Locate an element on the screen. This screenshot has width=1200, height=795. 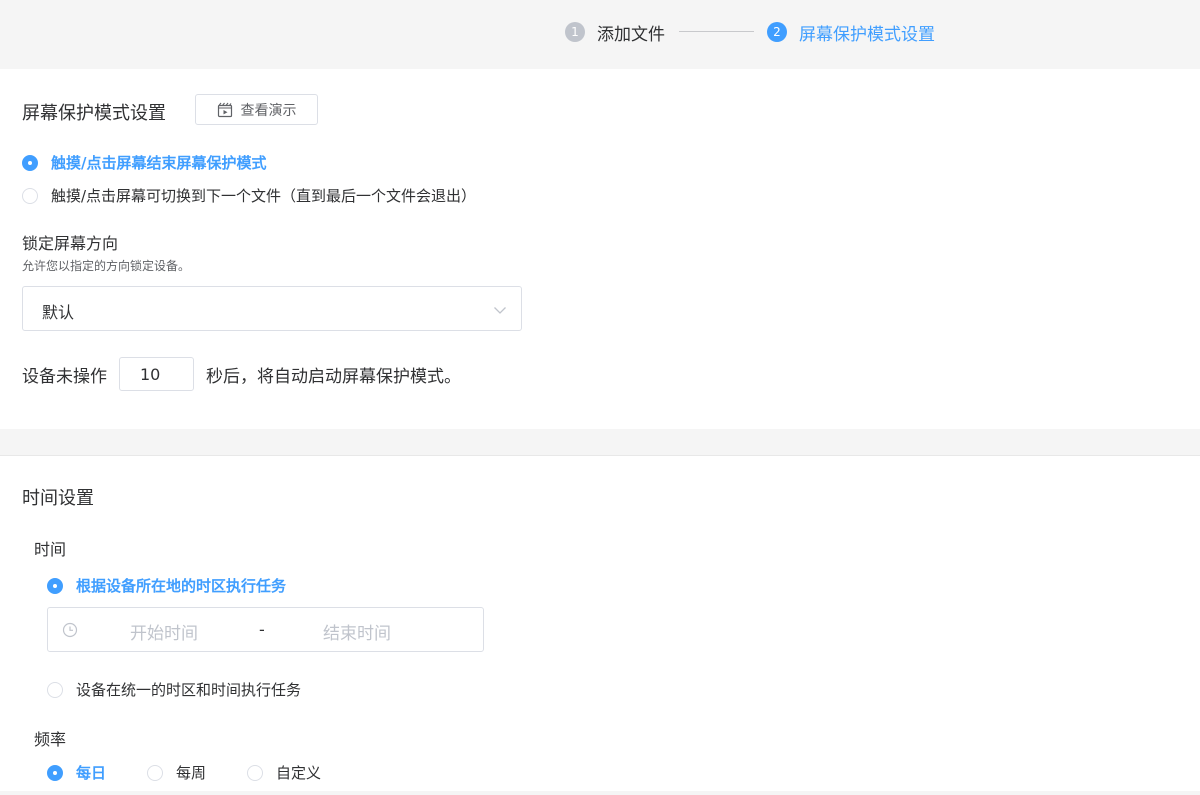
start-time-input: 开始时间 is located at coordinates (164, 631).